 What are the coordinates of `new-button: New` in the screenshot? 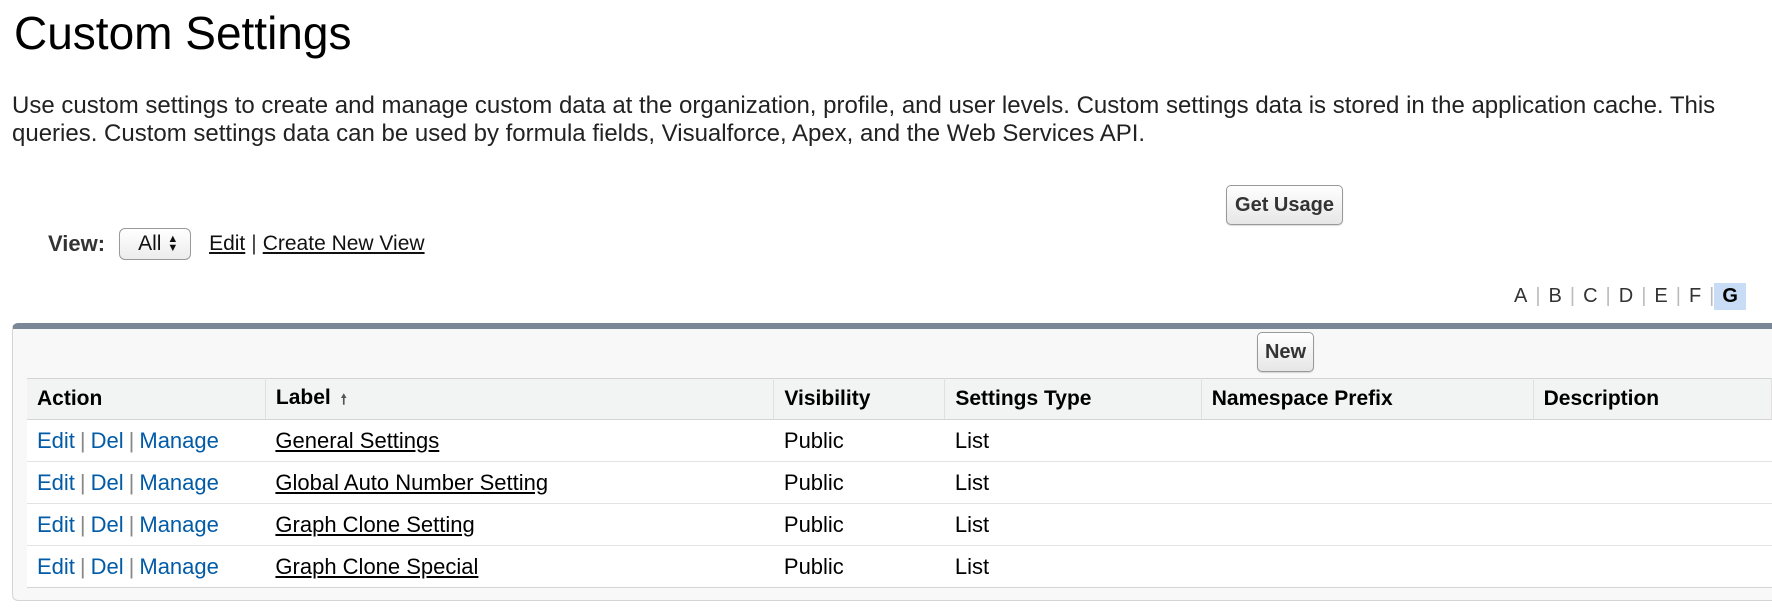 It's located at (1285, 352).